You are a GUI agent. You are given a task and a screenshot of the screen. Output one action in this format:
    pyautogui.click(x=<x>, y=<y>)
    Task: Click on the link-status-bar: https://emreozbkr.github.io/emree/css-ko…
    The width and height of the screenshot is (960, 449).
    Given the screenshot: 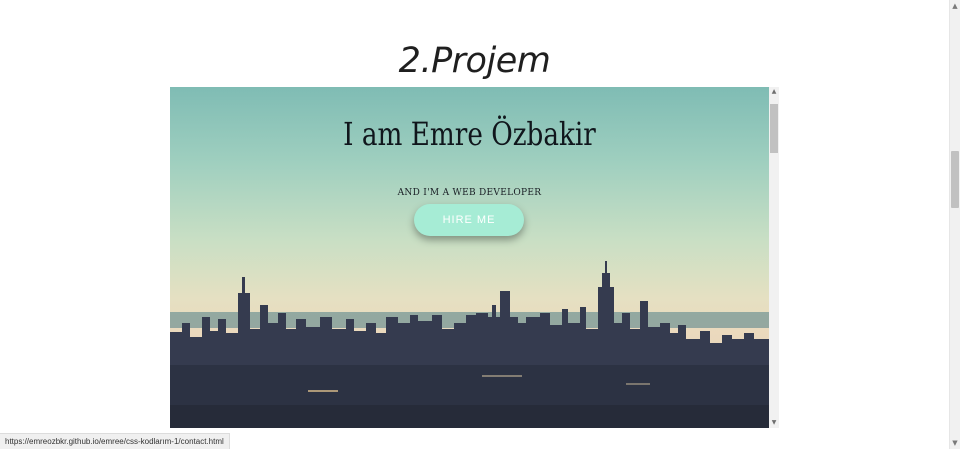 What is the action you would take?
    pyautogui.click(x=115, y=441)
    